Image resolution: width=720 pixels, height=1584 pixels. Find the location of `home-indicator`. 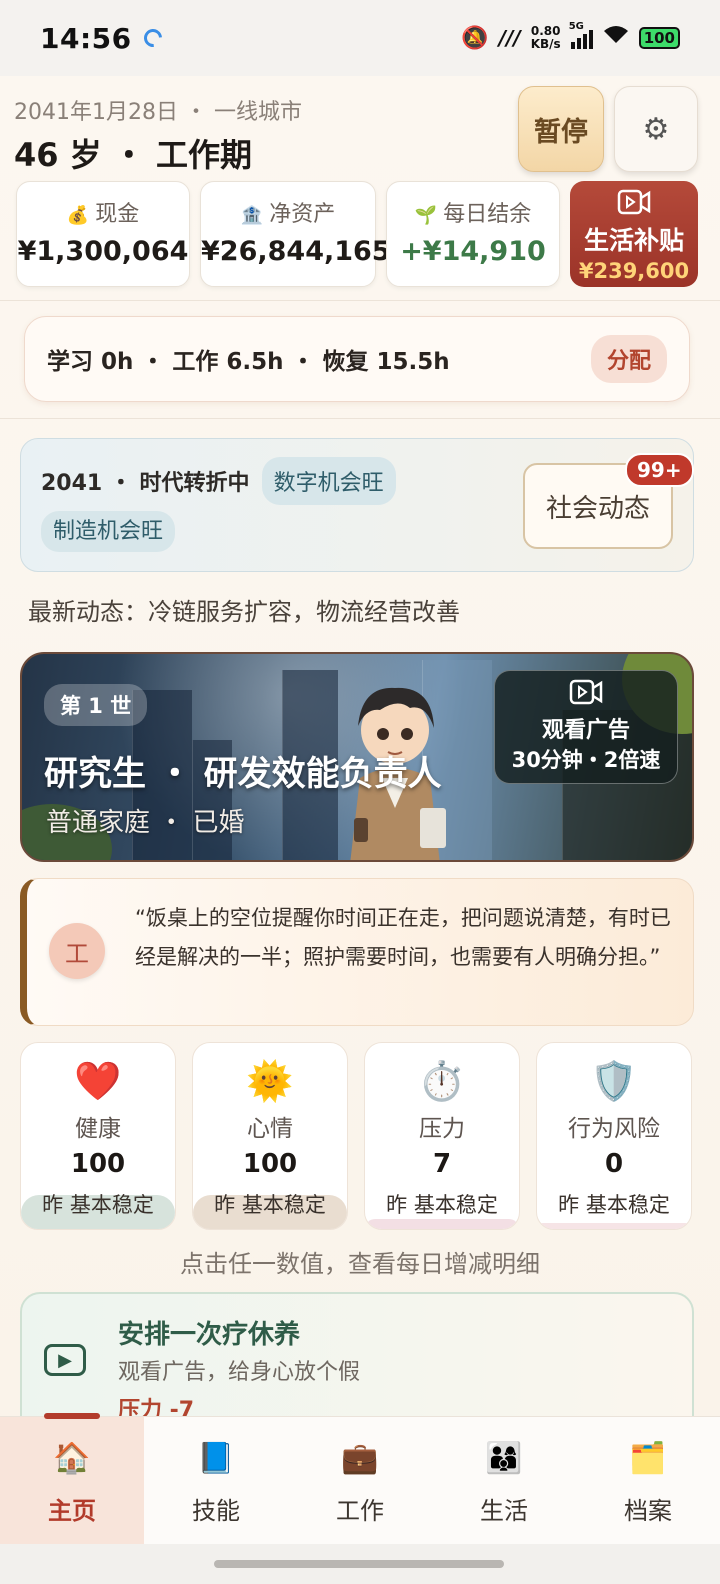

home-indicator is located at coordinates (359, 1564).